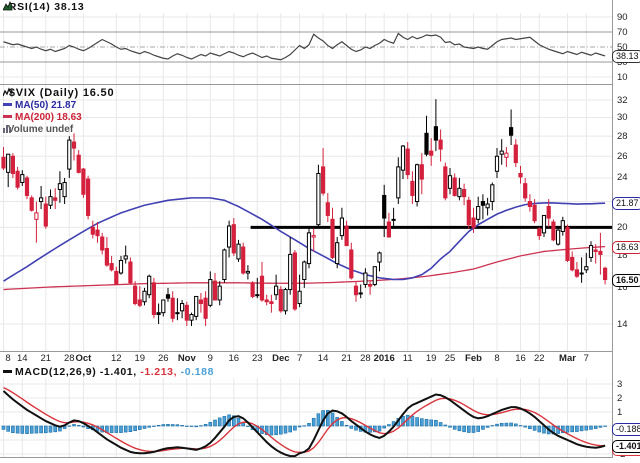 The image size is (640, 463). Describe the element at coordinates (622, 324) in the screenshot. I see `price-axis-label: 14` at that location.